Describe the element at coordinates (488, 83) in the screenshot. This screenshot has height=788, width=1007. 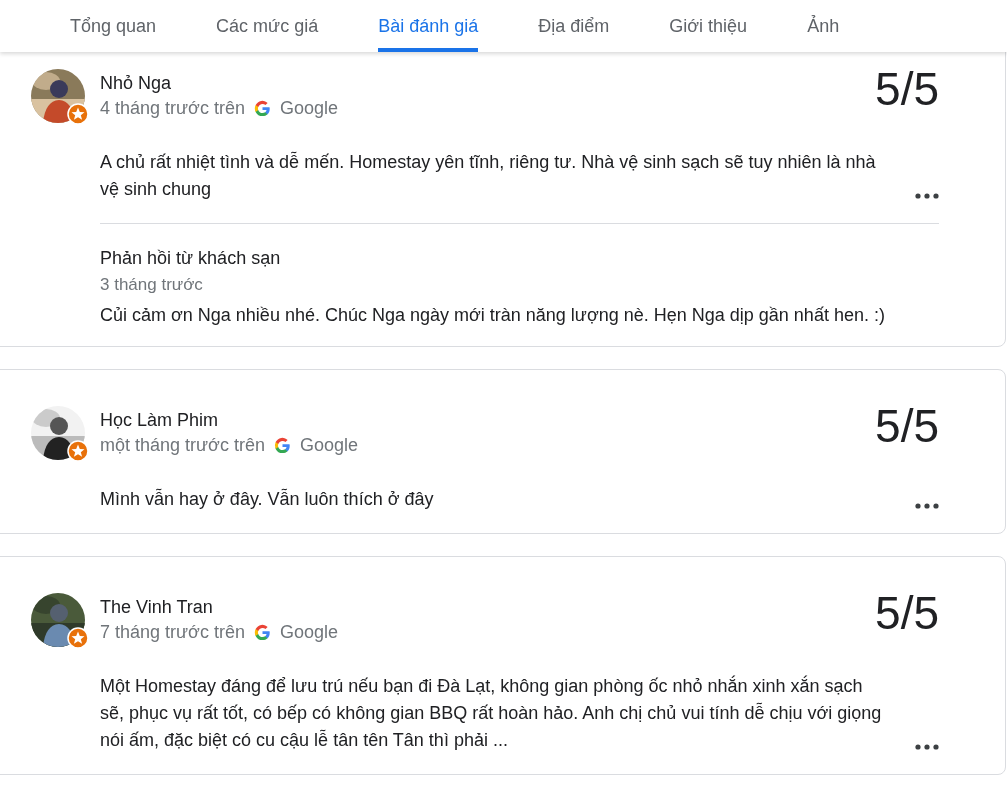
I see `reviewer-name: Nhỏ Nga` at that location.